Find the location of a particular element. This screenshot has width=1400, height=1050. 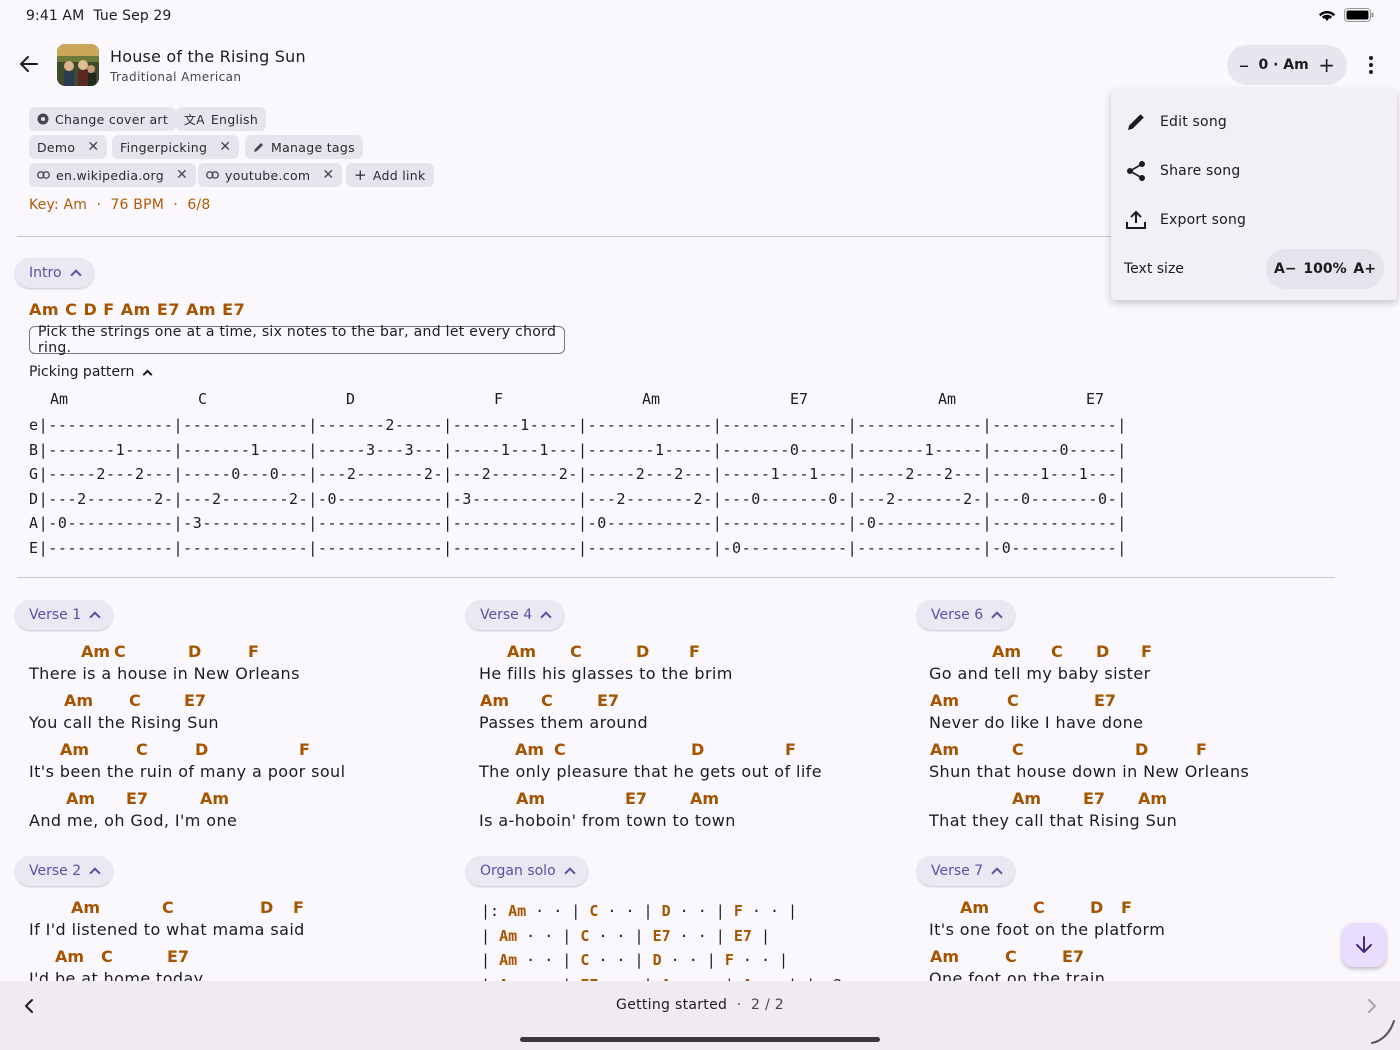

tab-chord: C is located at coordinates (203, 399).